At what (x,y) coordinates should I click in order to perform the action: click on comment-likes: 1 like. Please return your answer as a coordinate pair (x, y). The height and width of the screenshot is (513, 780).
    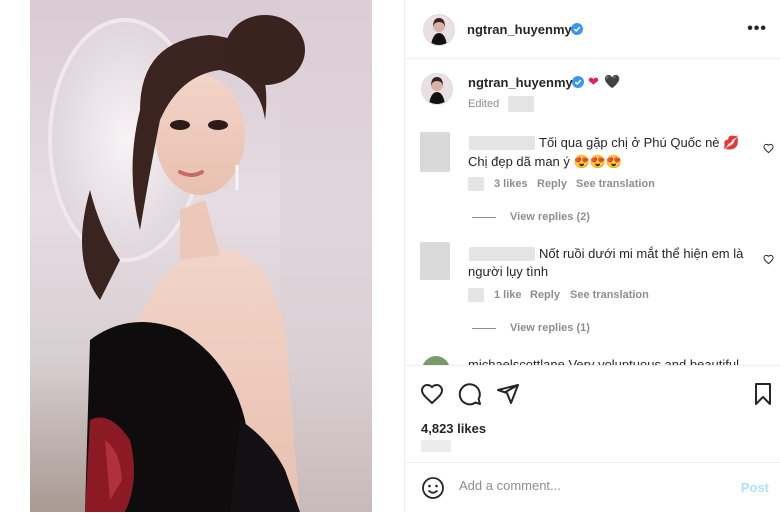
    Looking at the image, I should click on (508, 295).